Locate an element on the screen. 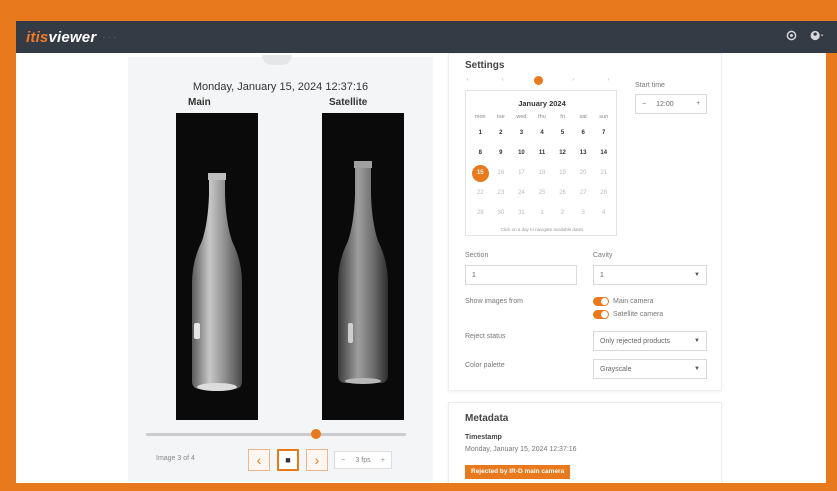  color-palette-value: Grayscale is located at coordinates (616, 369).